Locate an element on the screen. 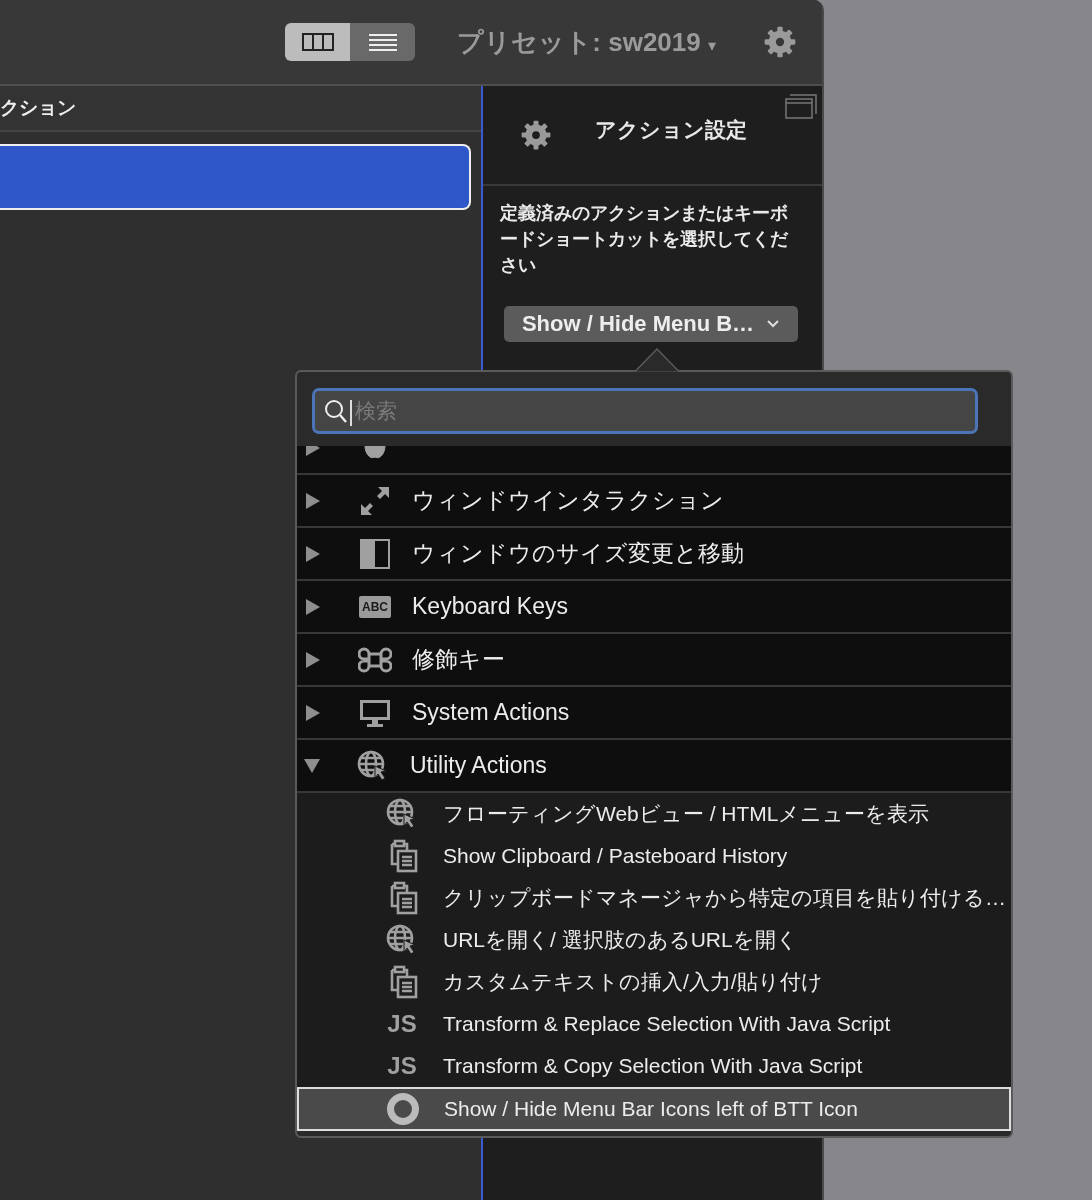 This screenshot has width=1092, height=1200. category-label: 修飾キー is located at coordinates (458, 659).